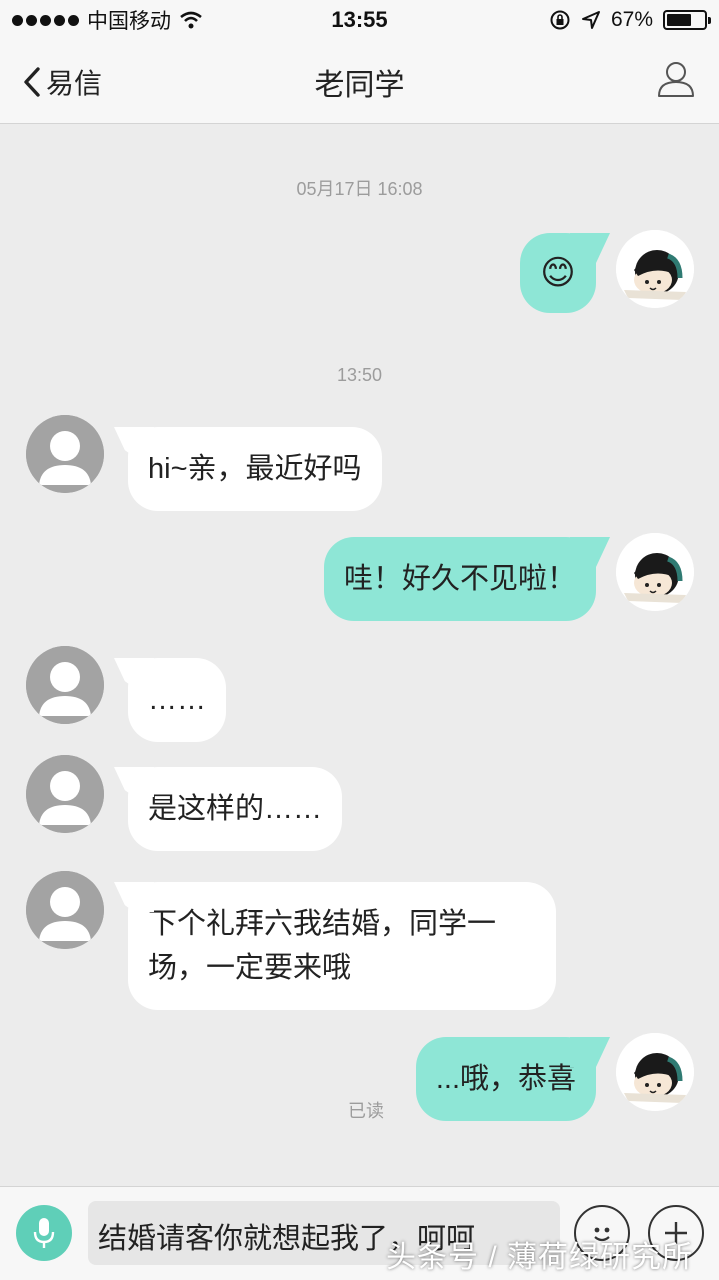 This screenshot has width=719, height=1280. I want to click on rotation-lock-icon, so click(560, 20).